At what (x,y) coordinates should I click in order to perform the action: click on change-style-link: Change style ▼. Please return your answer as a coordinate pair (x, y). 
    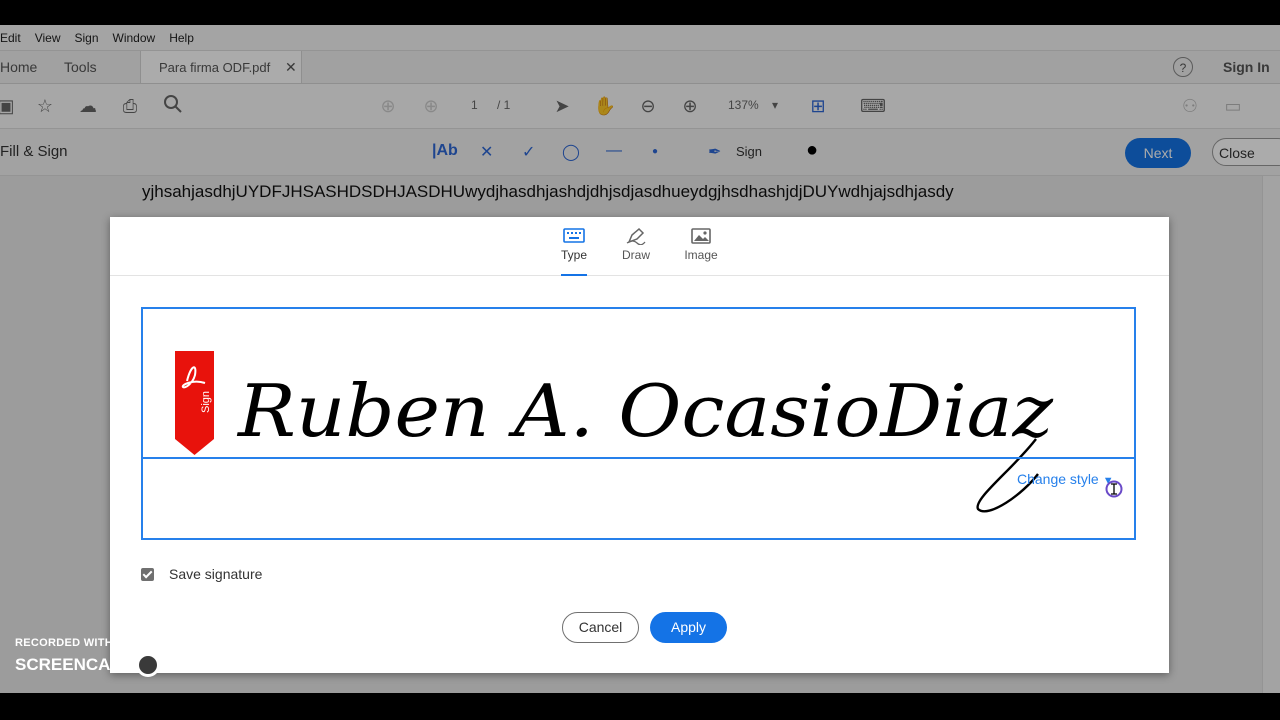
    Looking at the image, I should click on (1065, 479).